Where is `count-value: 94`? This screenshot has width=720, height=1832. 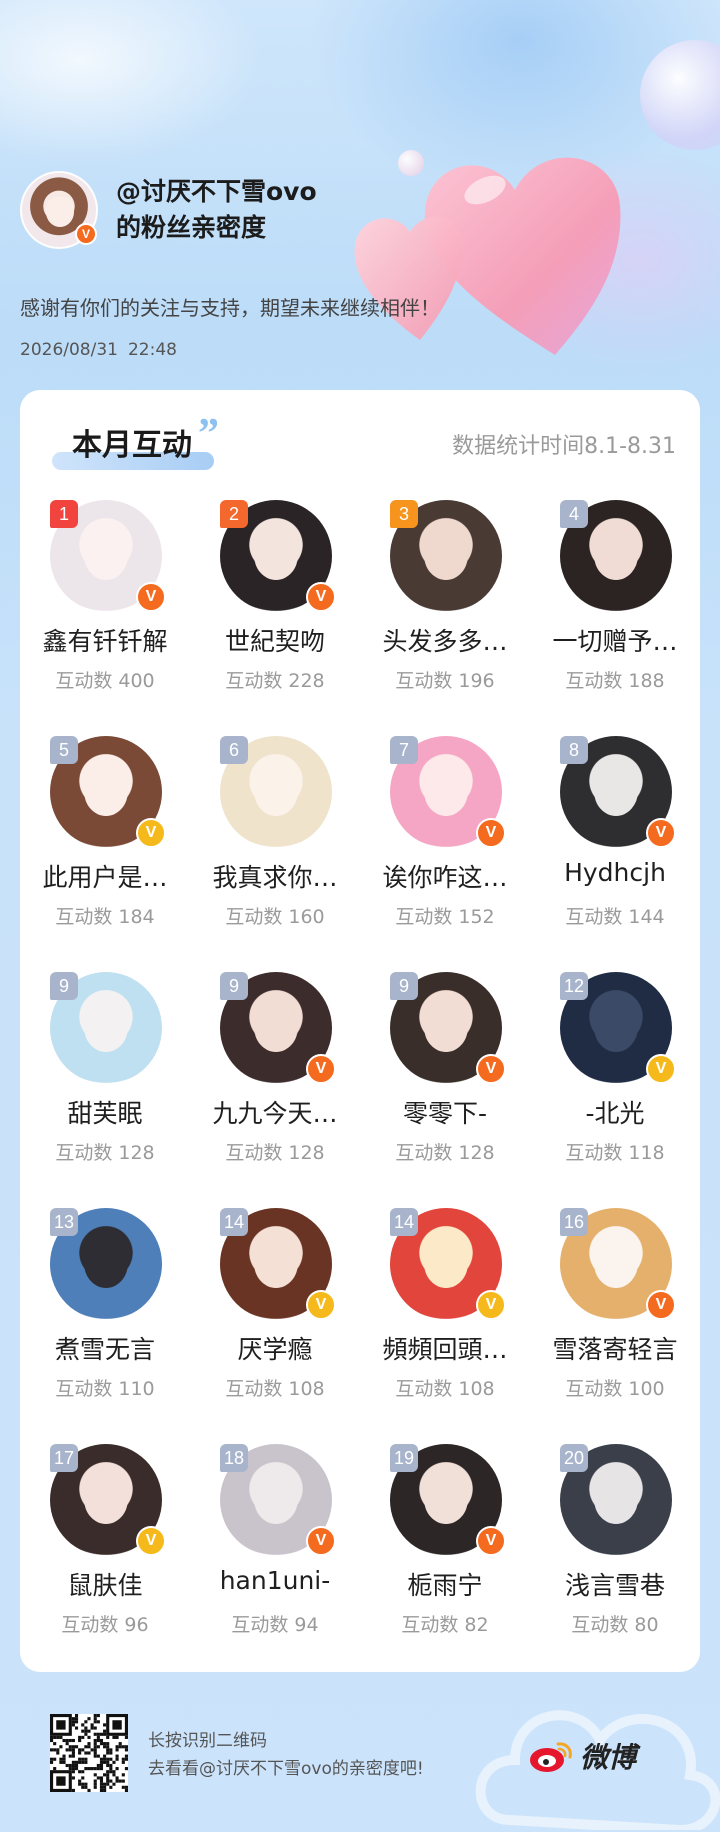 count-value: 94 is located at coordinates (306, 1625).